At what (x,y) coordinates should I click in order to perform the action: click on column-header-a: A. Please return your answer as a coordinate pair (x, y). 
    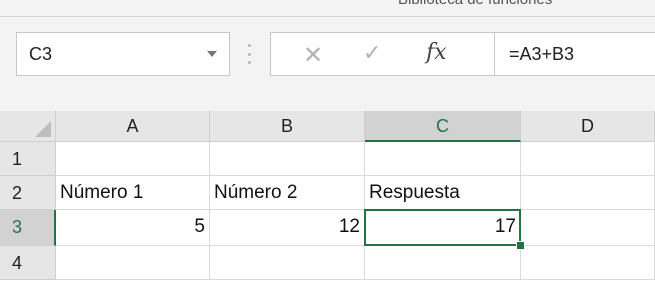
    Looking at the image, I should click on (133, 126).